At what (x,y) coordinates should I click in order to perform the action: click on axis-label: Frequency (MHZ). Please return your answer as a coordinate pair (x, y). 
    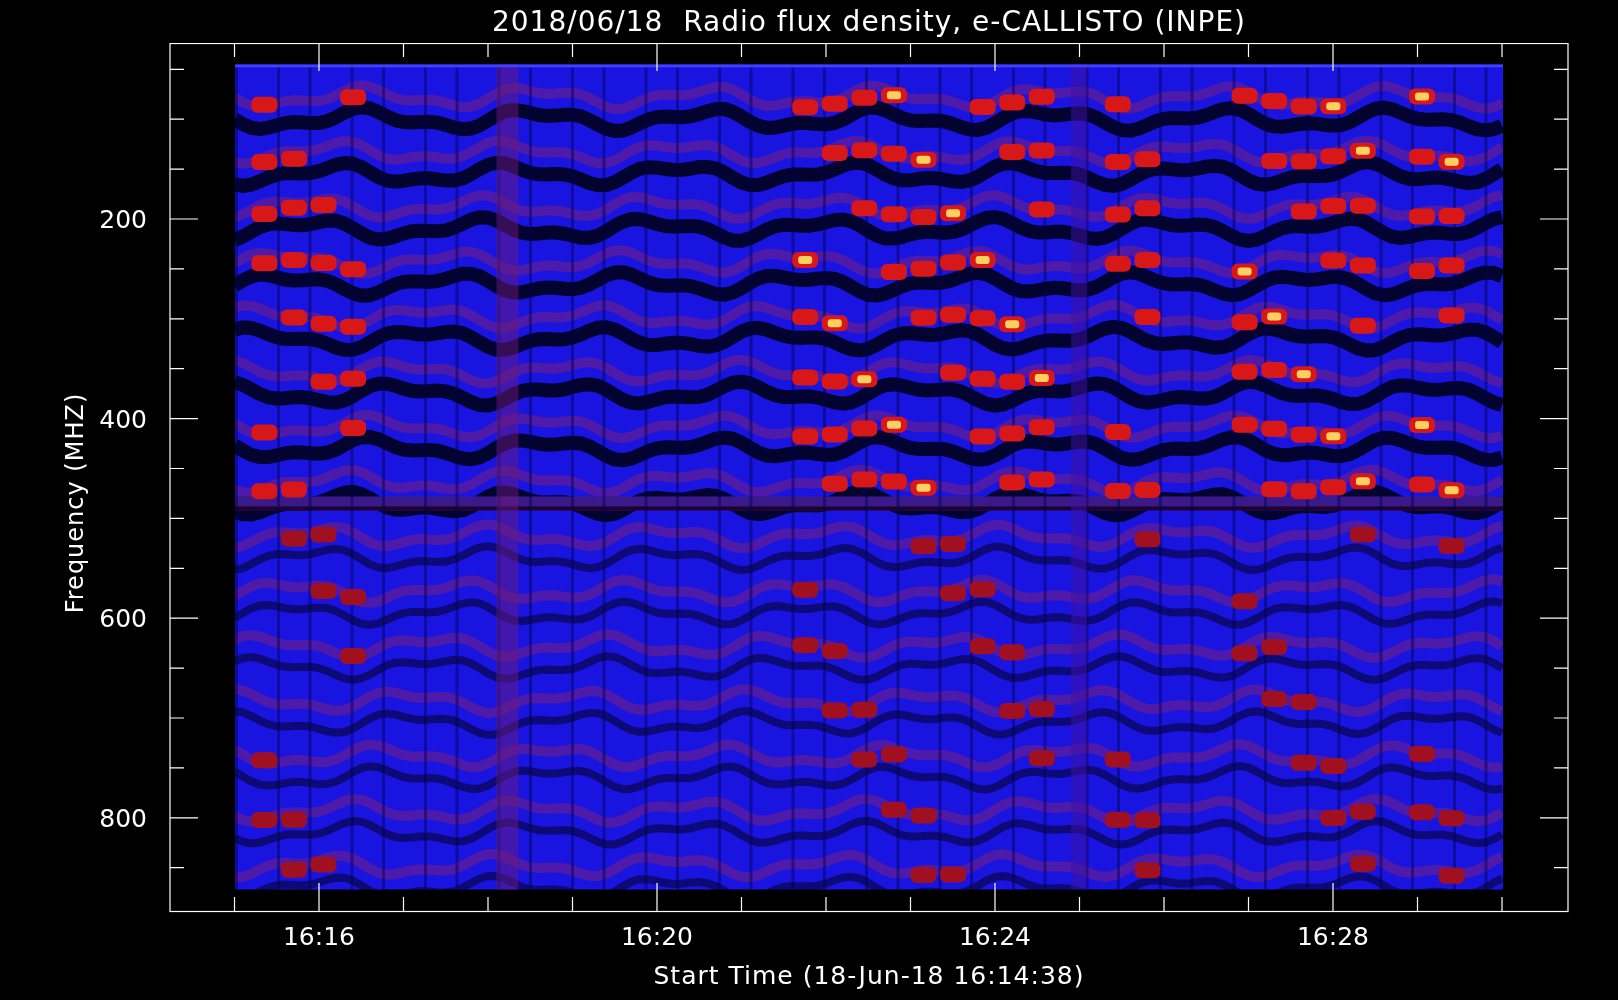
    Looking at the image, I should click on (75, 503).